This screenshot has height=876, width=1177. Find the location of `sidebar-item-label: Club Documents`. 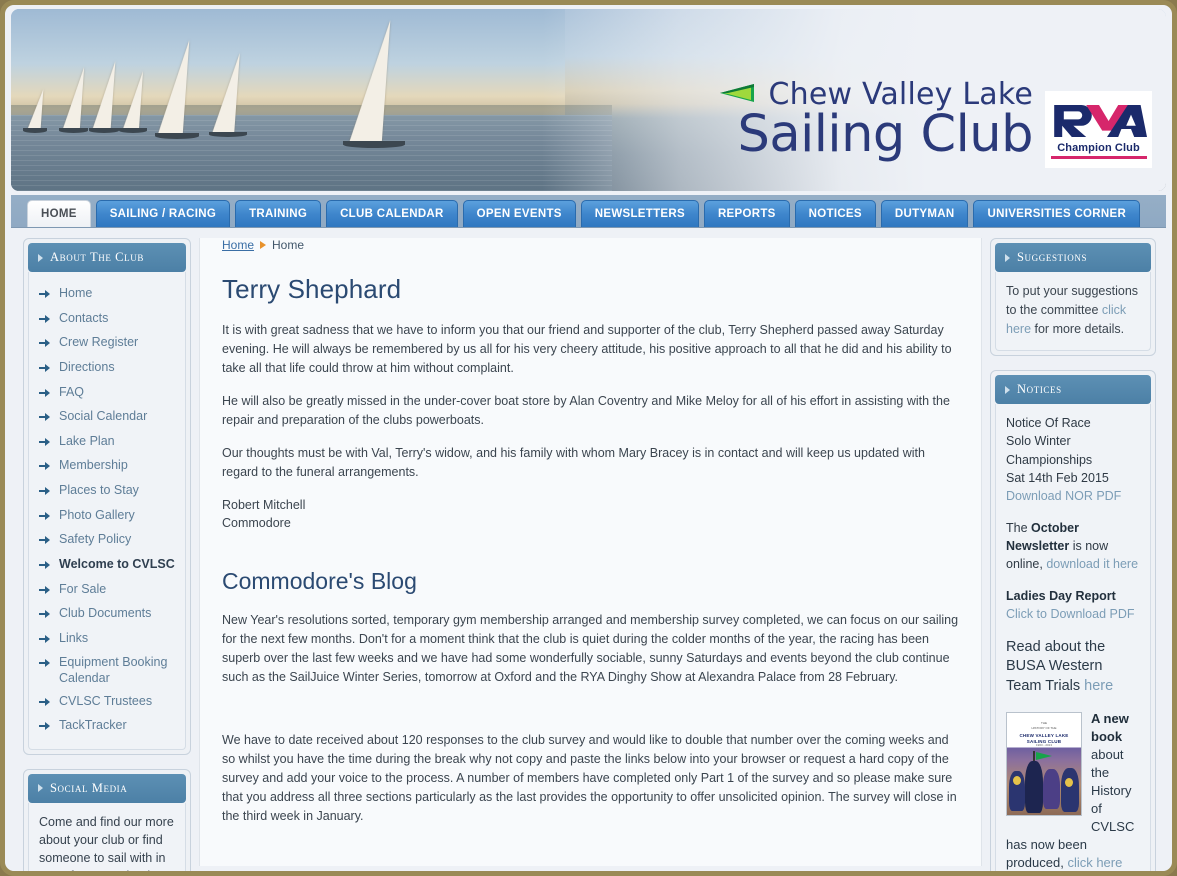

sidebar-item-label: Club Documents is located at coordinates (105, 613).